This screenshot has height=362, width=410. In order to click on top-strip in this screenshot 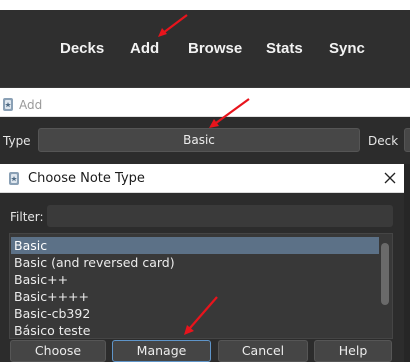, I will do `click(205, 5)`.